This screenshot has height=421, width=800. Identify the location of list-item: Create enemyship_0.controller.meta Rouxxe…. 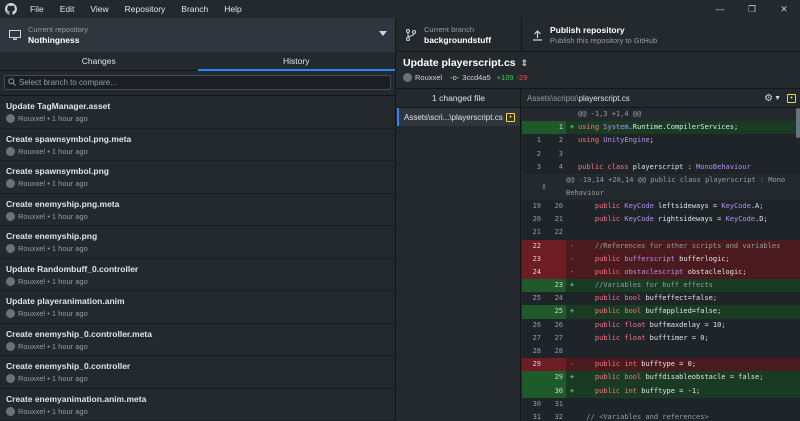
(197, 340).